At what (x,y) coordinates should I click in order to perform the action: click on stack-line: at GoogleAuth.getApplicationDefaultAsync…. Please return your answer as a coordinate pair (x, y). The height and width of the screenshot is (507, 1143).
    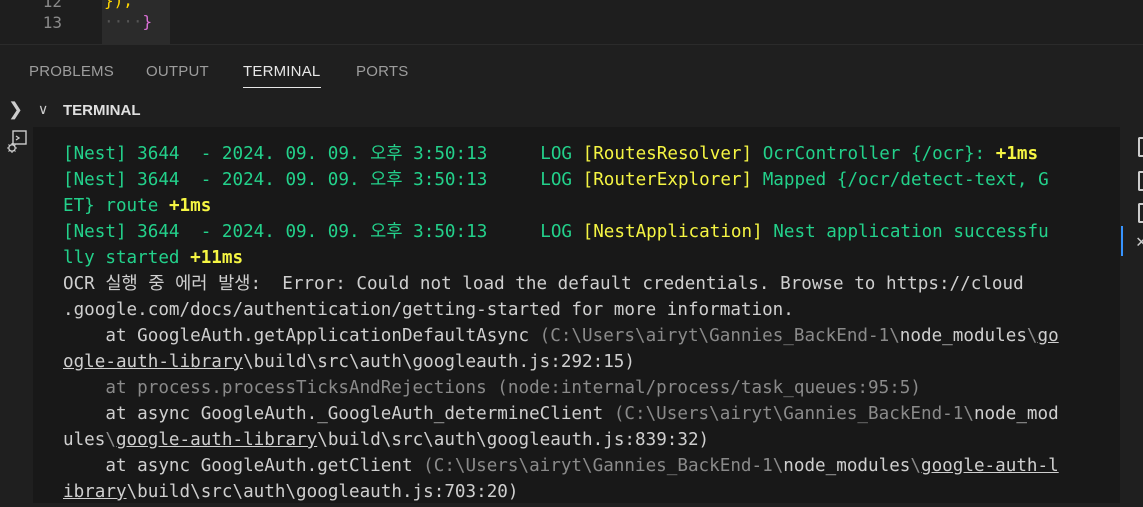
    Looking at the image, I should click on (561, 336).